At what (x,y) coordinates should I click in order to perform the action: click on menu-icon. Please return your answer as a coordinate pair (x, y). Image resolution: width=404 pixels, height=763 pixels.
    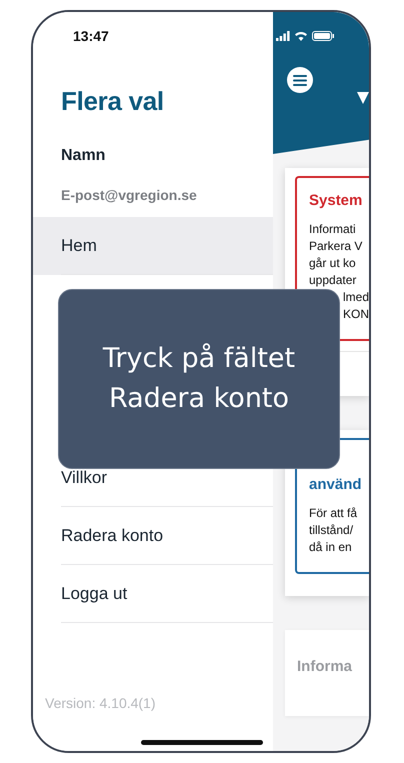
    Looking at the image, I should click on (300, 80).